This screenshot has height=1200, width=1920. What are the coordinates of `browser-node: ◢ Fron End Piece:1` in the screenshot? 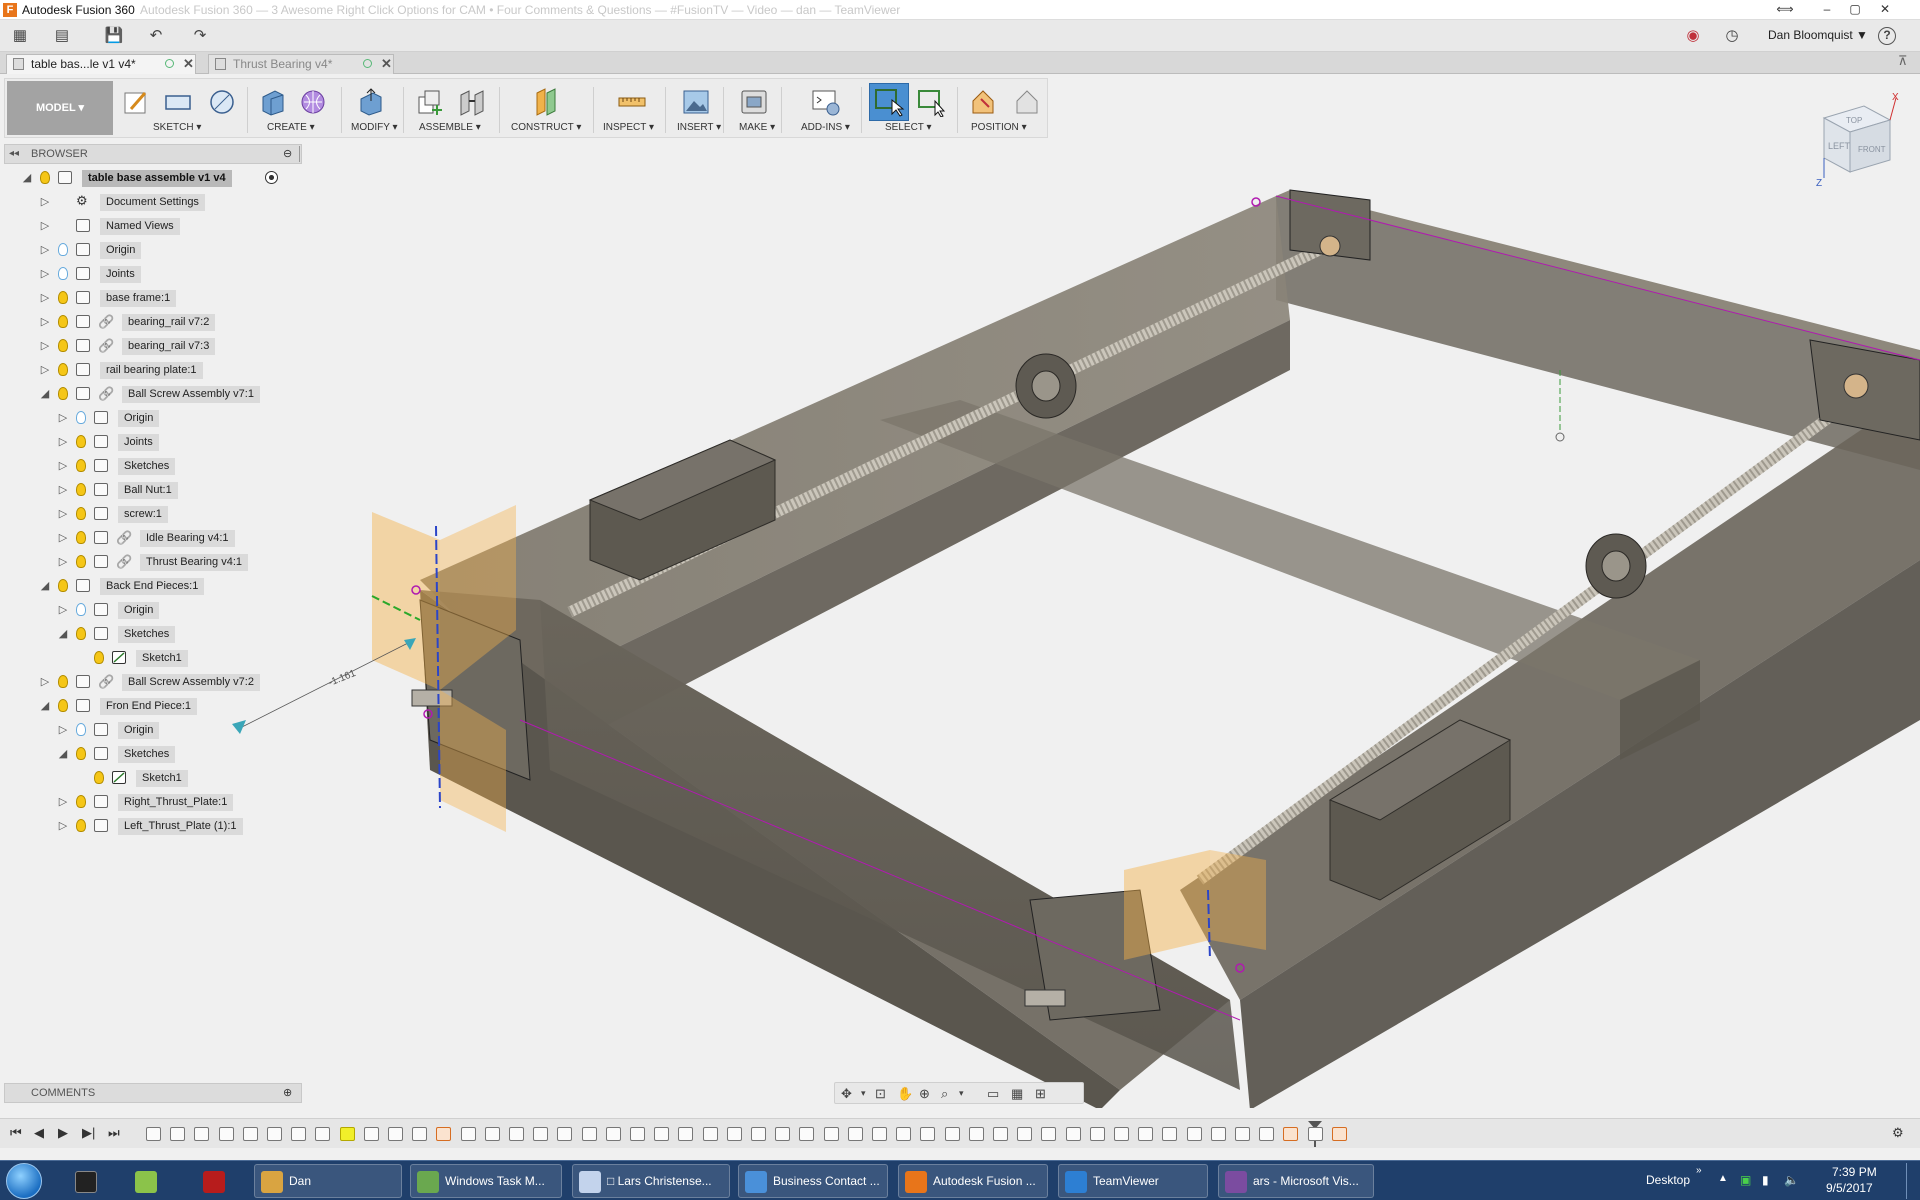 It's located at (150, 706).